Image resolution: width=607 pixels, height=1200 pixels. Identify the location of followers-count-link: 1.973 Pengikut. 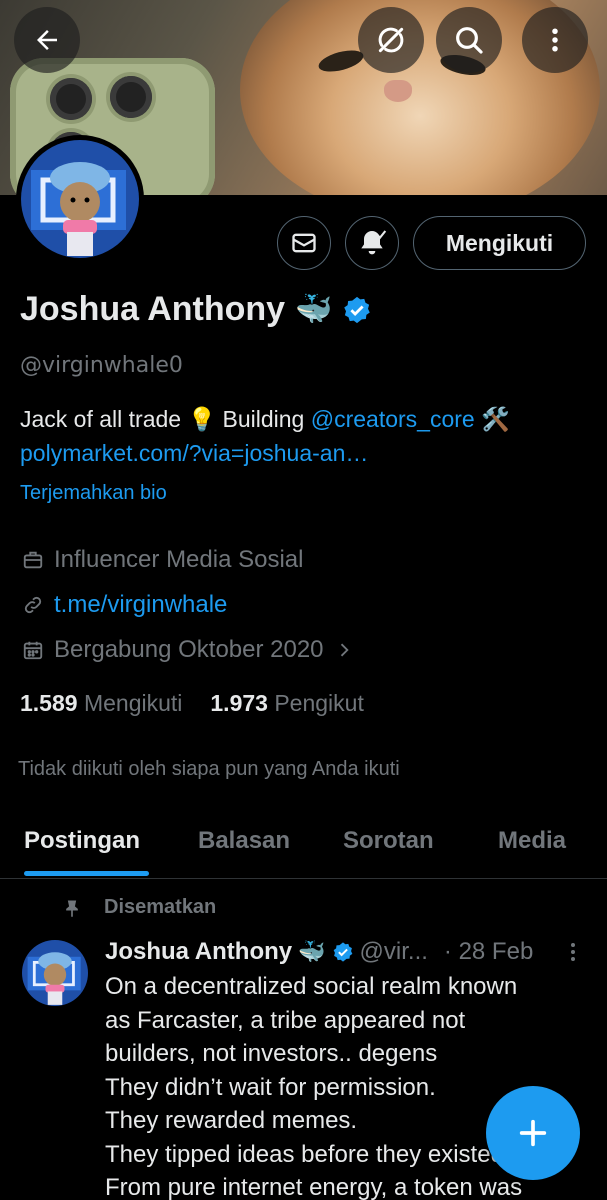
(286, 703).